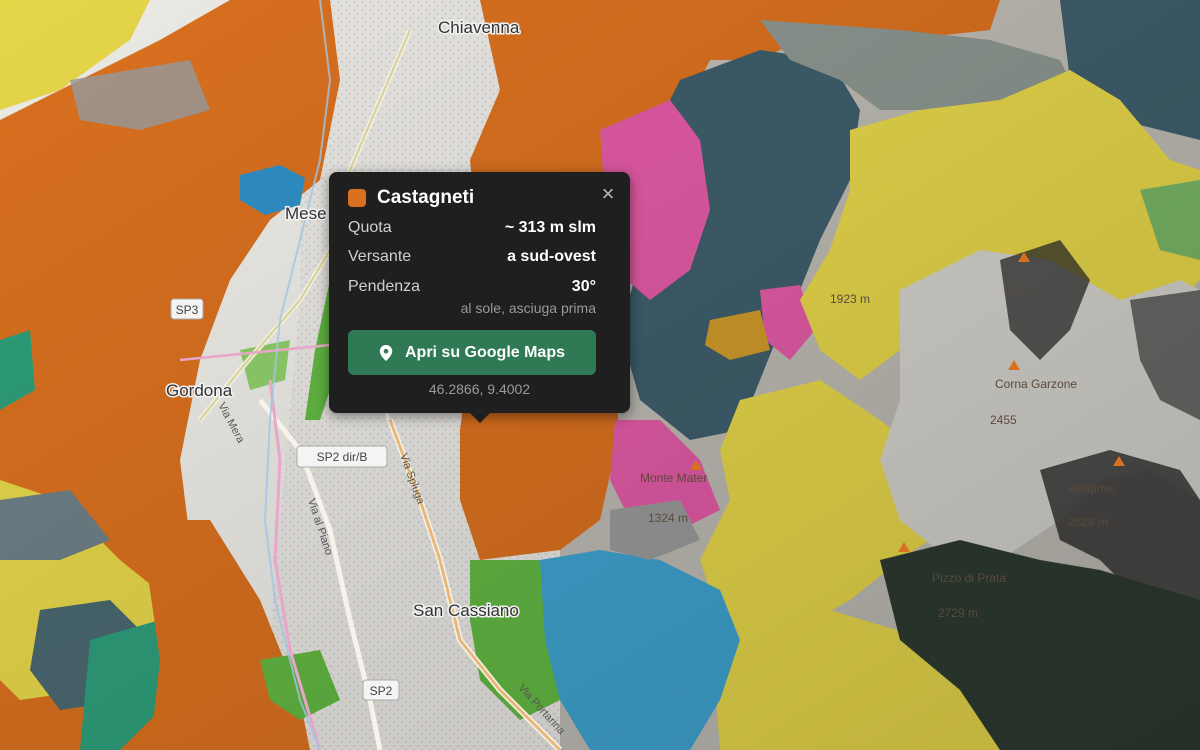  I want to click on svg-text: SP2 dir/B, so click(342, 457).